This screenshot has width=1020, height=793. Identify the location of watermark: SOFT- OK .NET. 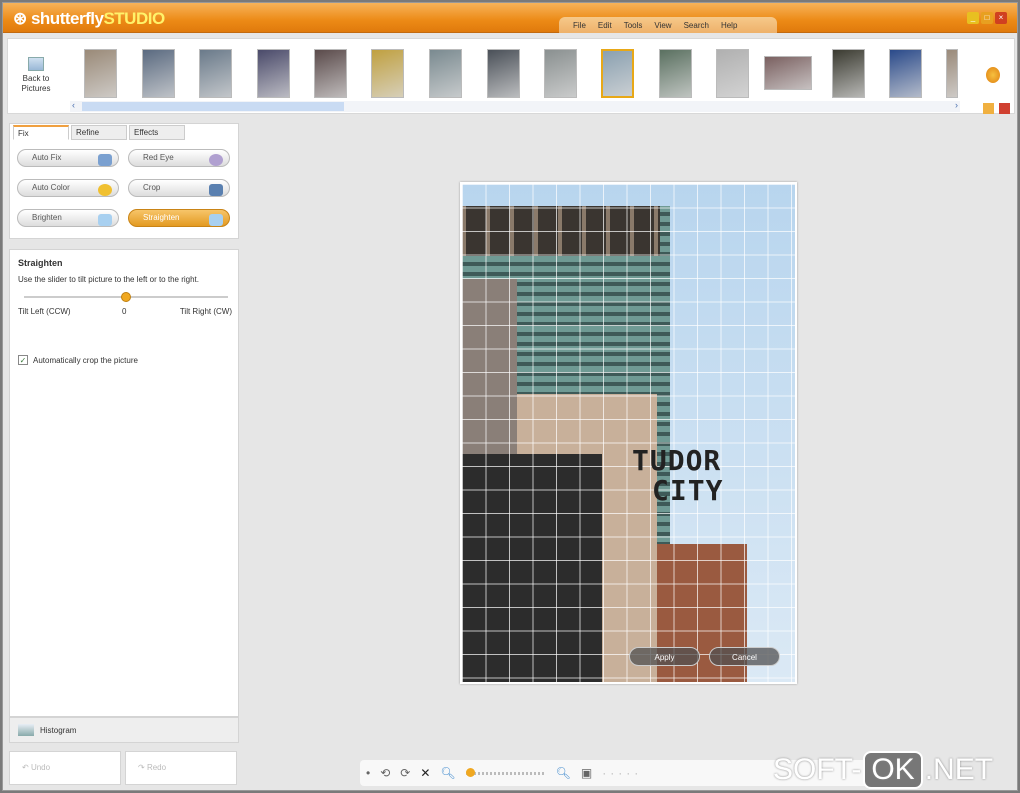
(883, 770).